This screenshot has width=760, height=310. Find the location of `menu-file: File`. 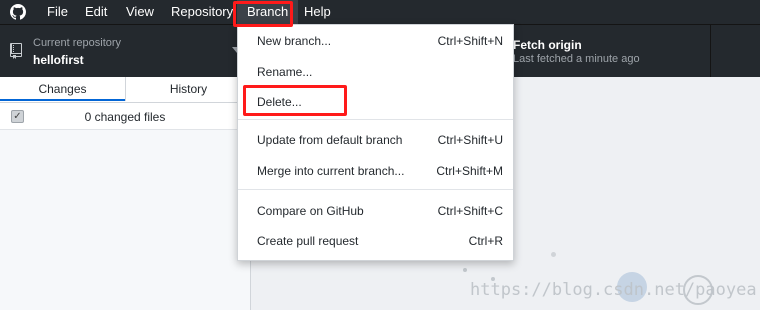

menu-file: File is located at coordinates (57, 12).